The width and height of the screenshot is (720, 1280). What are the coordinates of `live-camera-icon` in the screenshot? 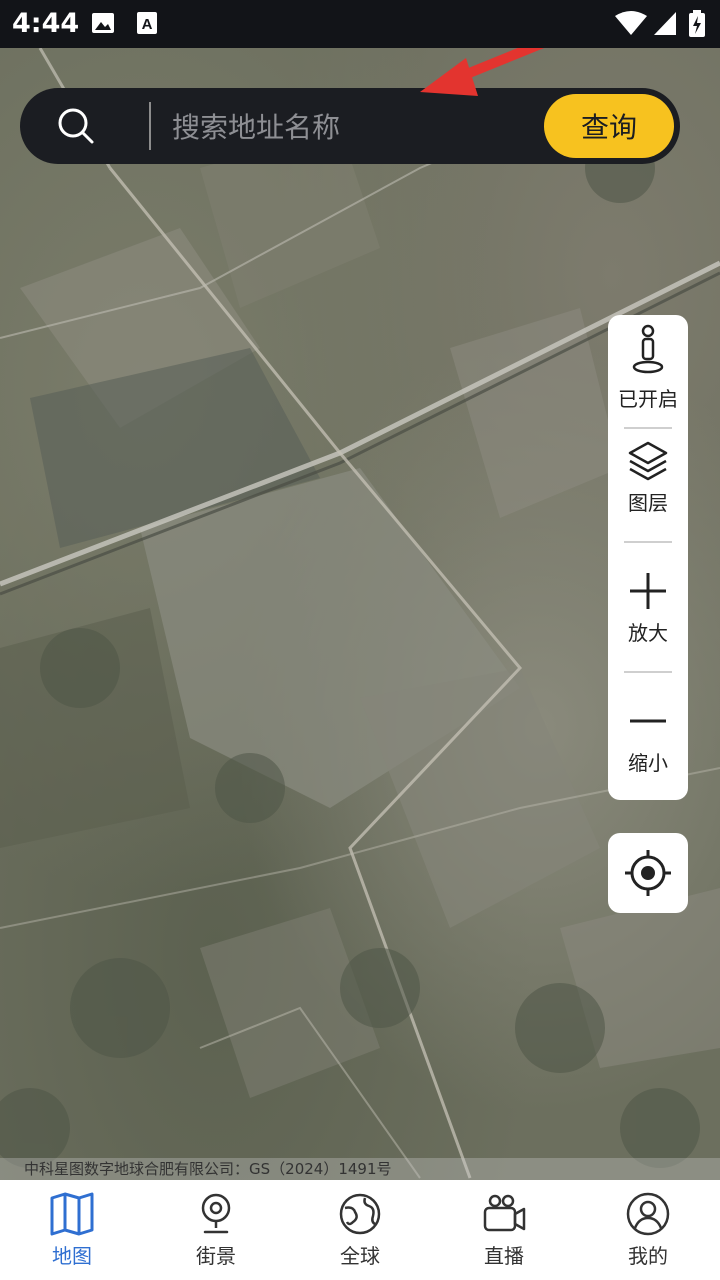 It's located at (504, 1213).